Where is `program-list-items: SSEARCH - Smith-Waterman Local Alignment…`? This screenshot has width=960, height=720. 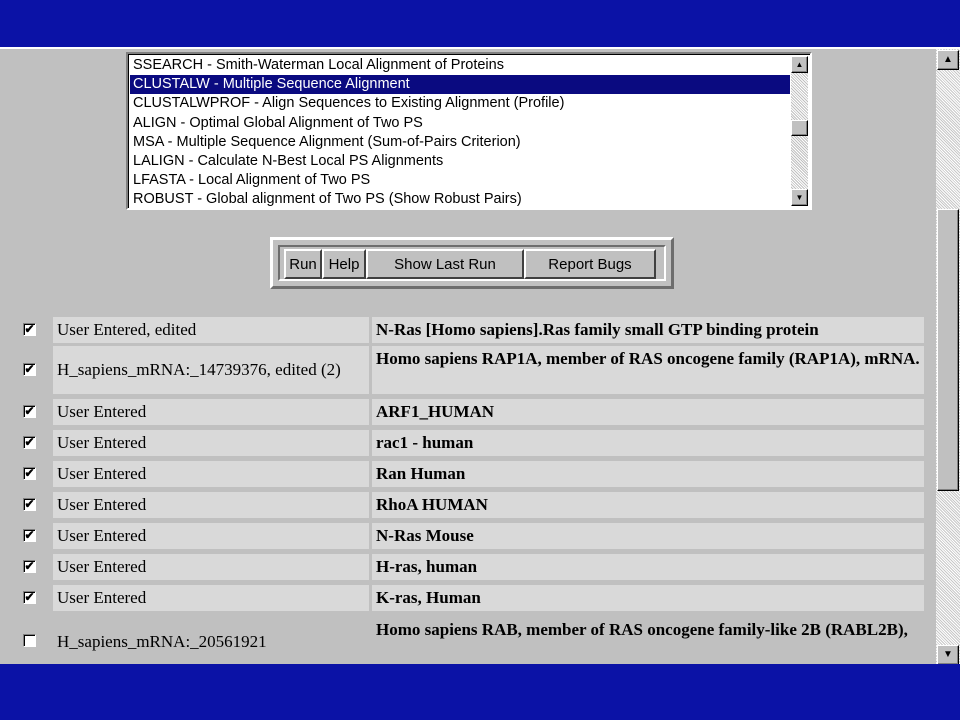
program-list-items: SSEARCH - Smith-Waterman Local Alignment… is located at coordinates (460, 131).